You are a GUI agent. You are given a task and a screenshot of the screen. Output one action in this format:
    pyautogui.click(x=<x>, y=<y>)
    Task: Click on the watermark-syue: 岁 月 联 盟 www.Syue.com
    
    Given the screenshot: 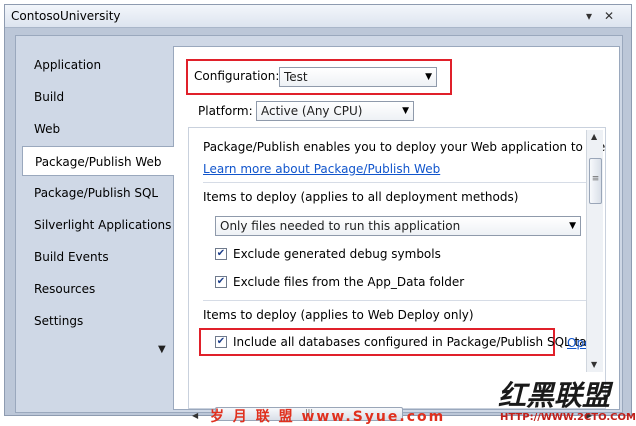 What is the action you would take?
    pyautogui.click(x=328, y=417)
    